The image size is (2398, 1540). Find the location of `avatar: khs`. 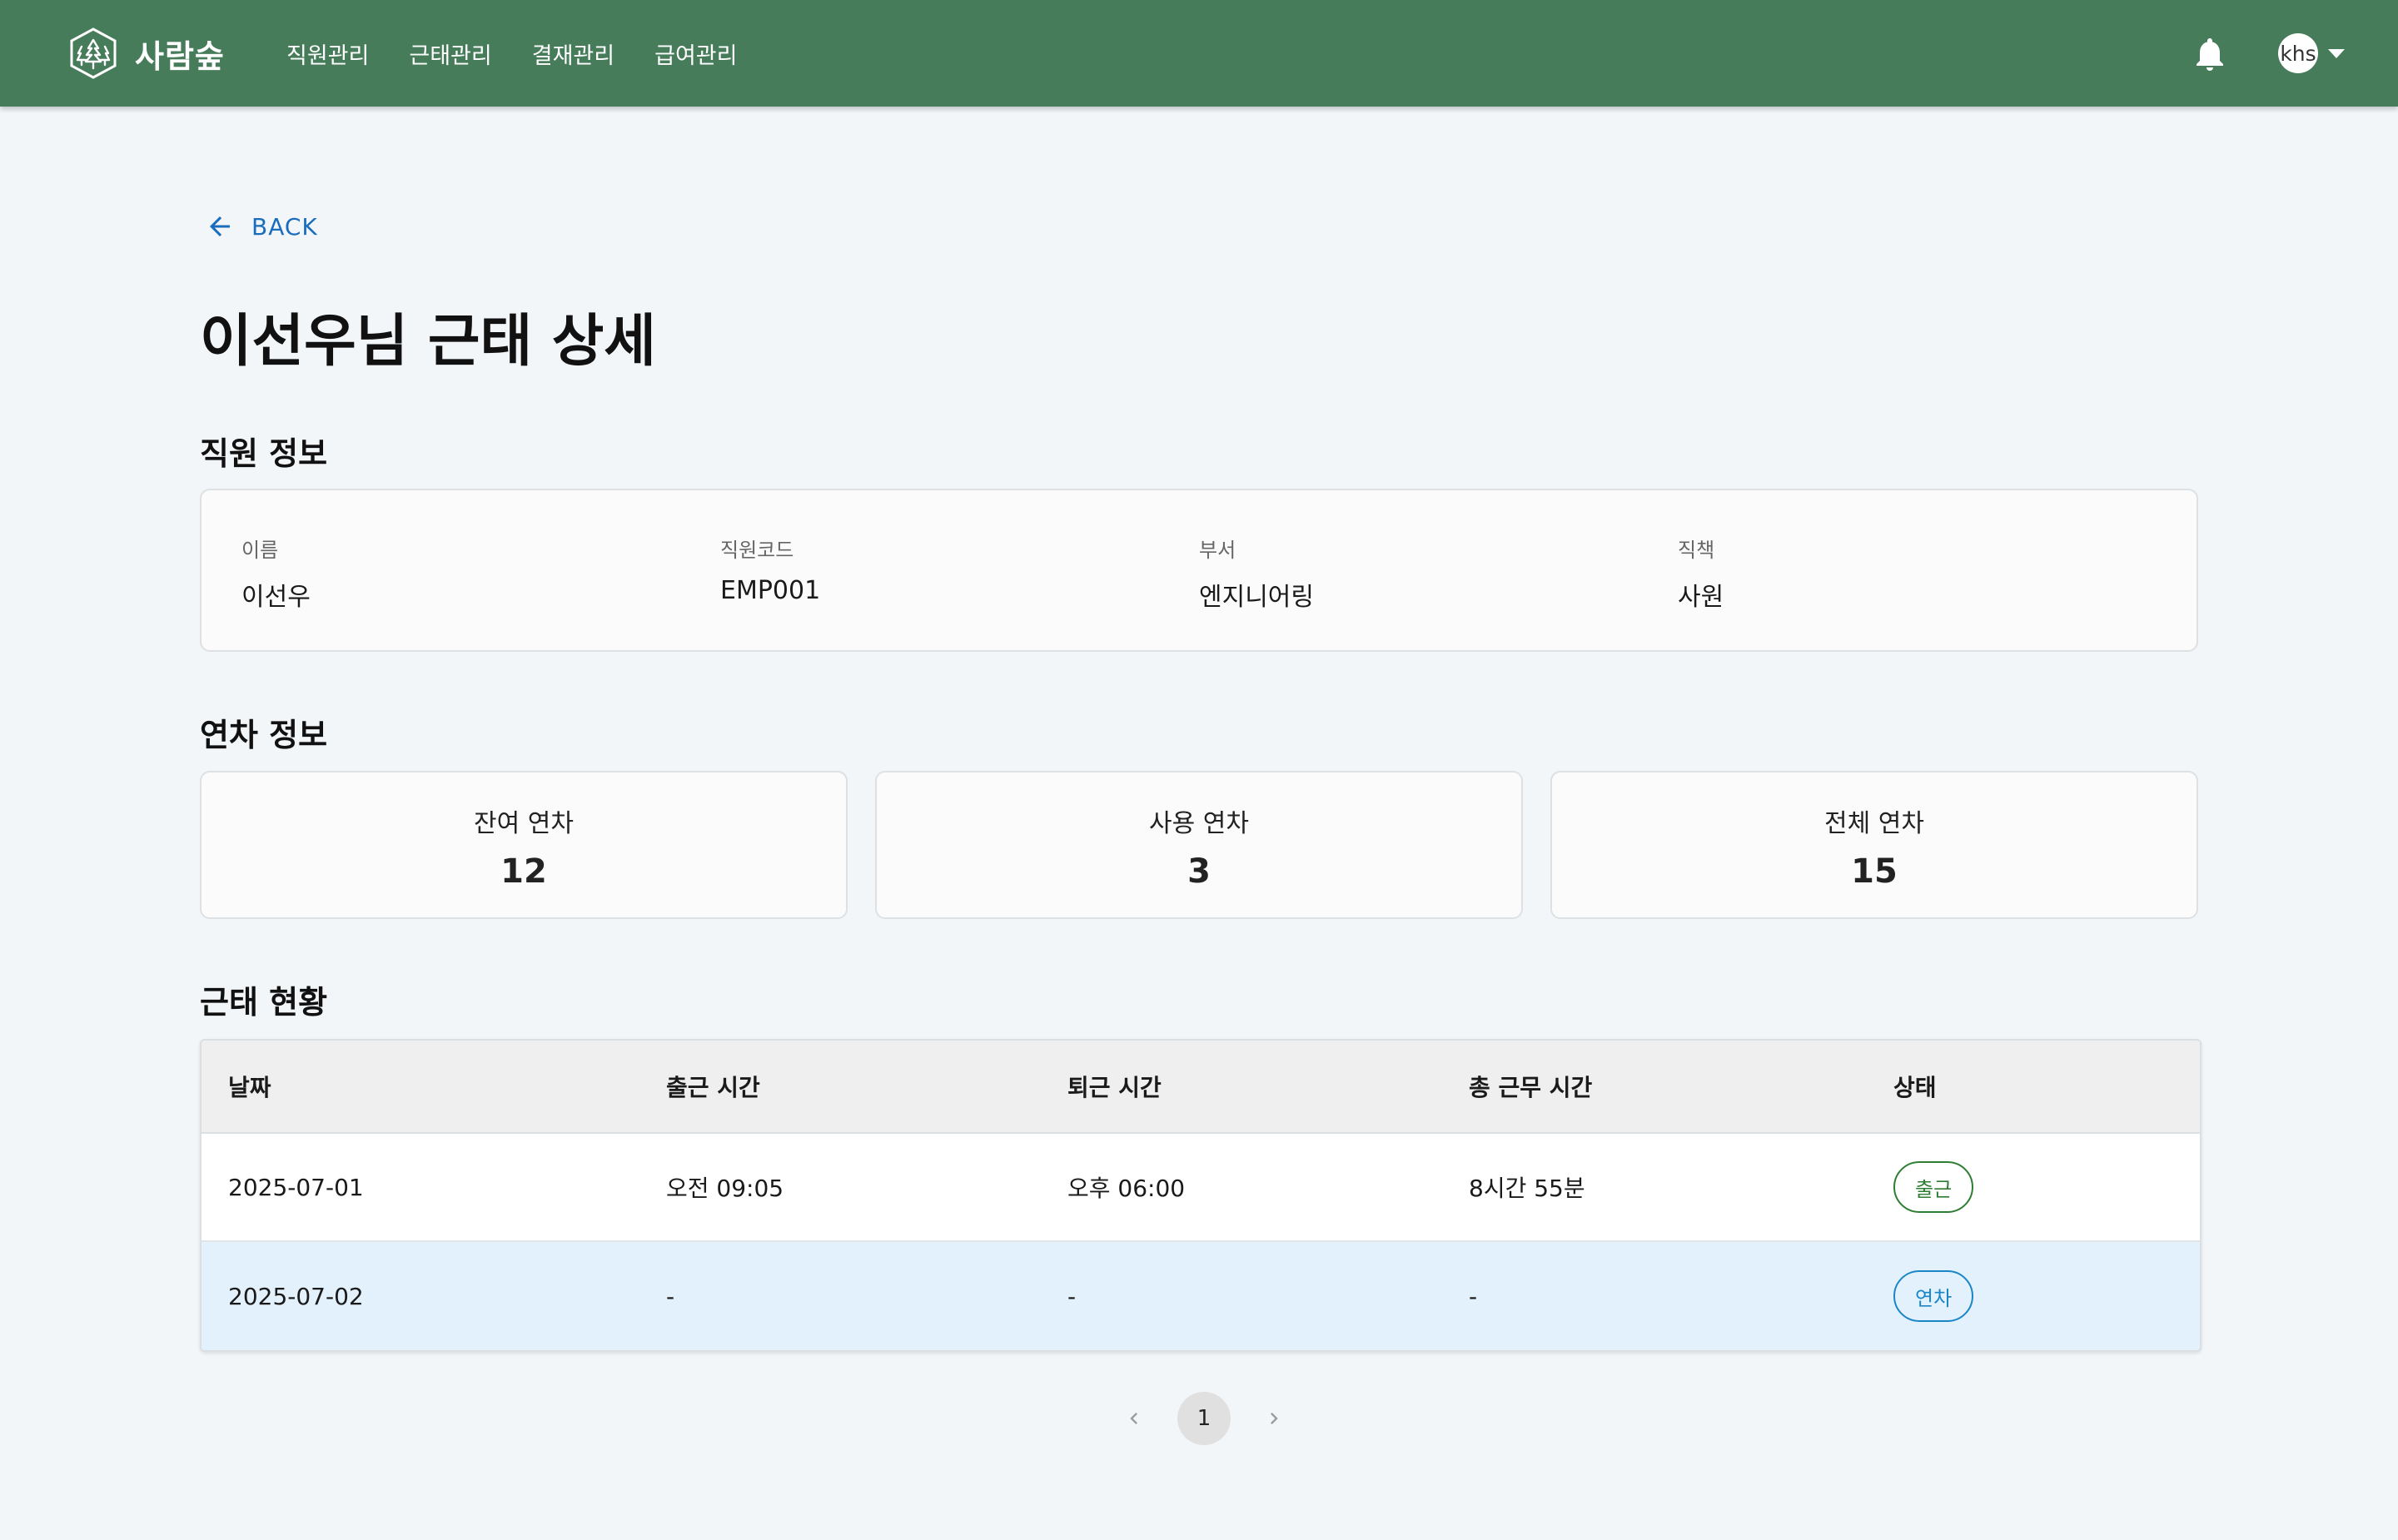

avatar: khs is located at coordinates (2298, 53).